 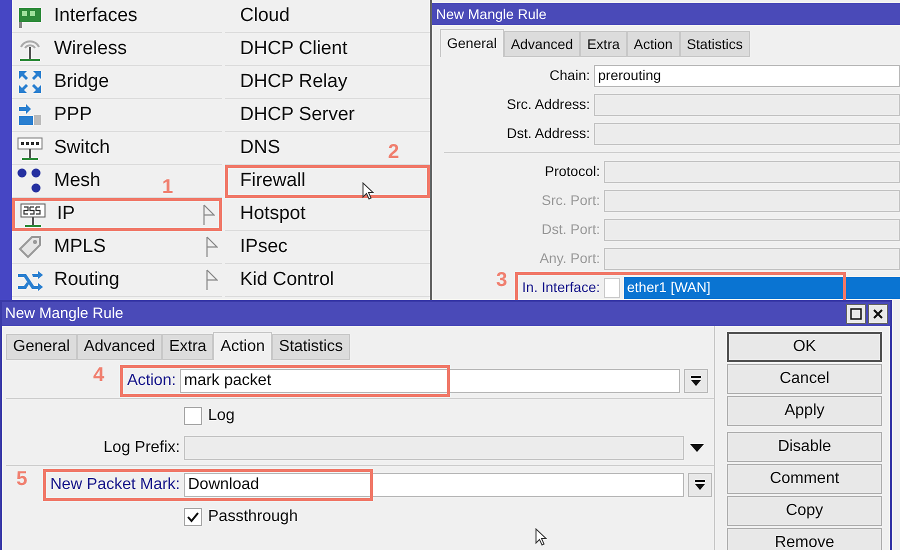 I want to click on dialog-button: Remove, so click(x=804, y=539).